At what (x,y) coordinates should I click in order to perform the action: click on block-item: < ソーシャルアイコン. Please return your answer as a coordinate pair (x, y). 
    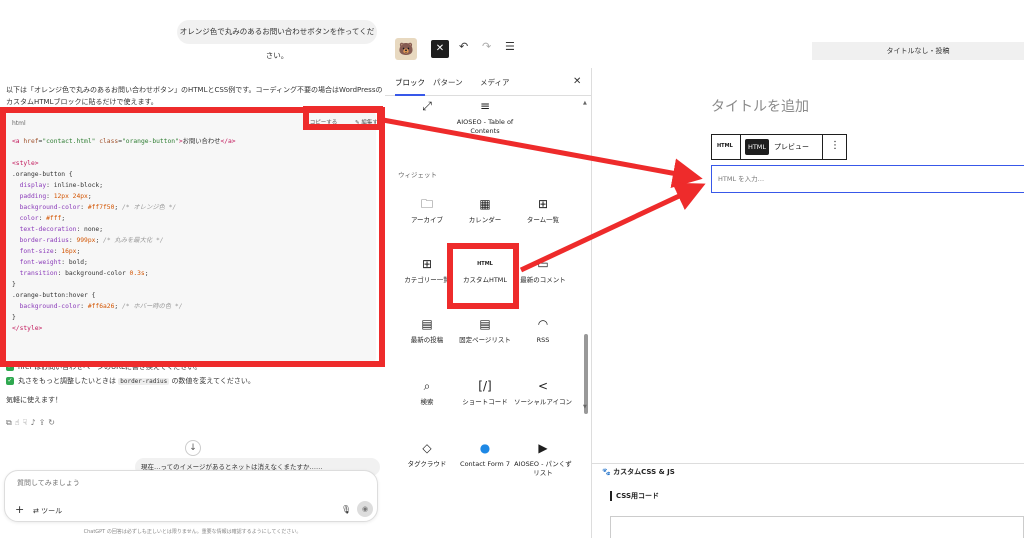
    Looking at the image, I should click on (543, 392).